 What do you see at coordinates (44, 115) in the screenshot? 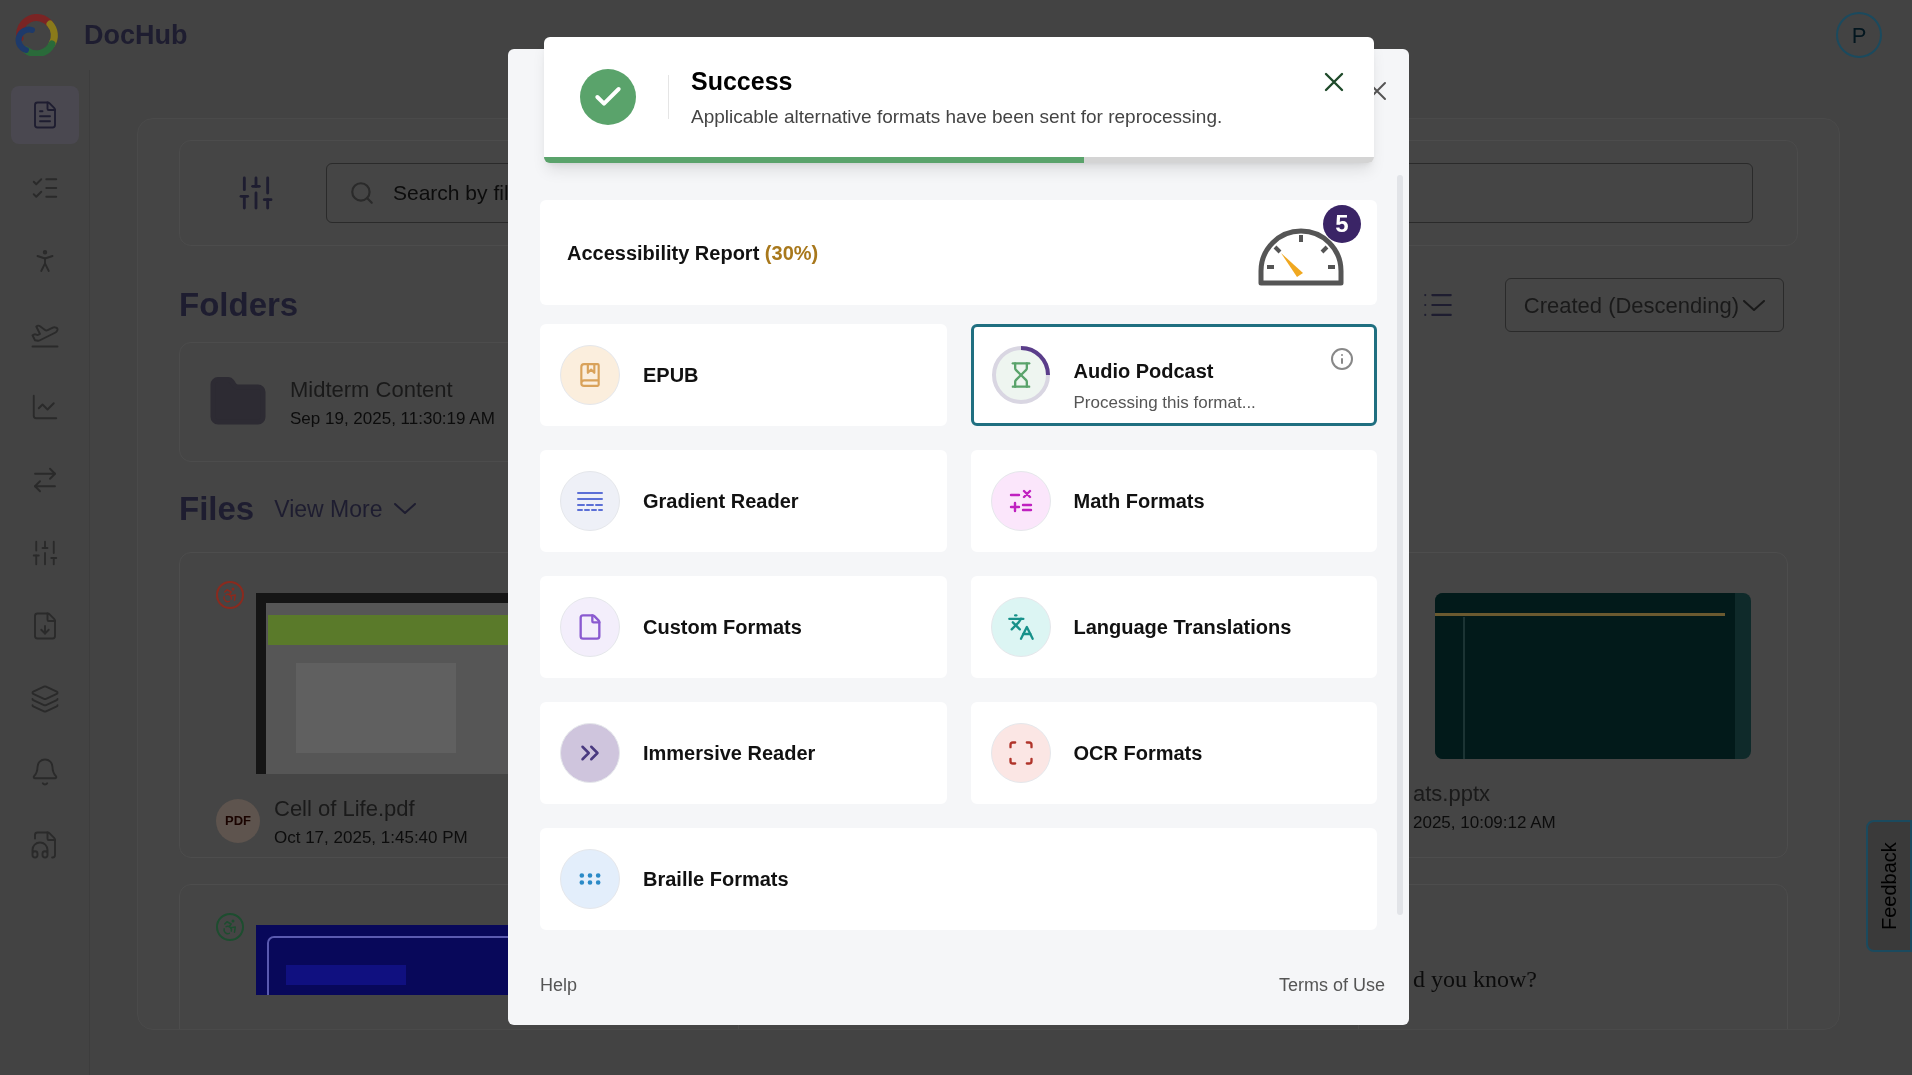
I see `sidebar-item` at bounding box center [44, 115].